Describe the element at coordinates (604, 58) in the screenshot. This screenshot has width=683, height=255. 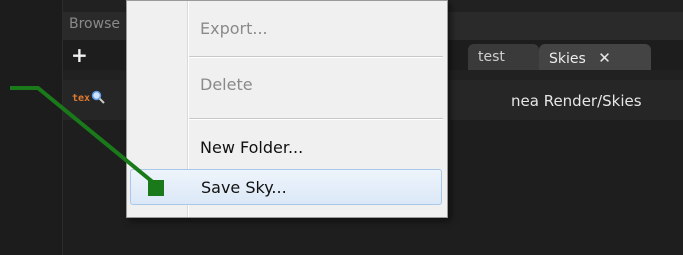
I see `close-icon: ✕` at that location.